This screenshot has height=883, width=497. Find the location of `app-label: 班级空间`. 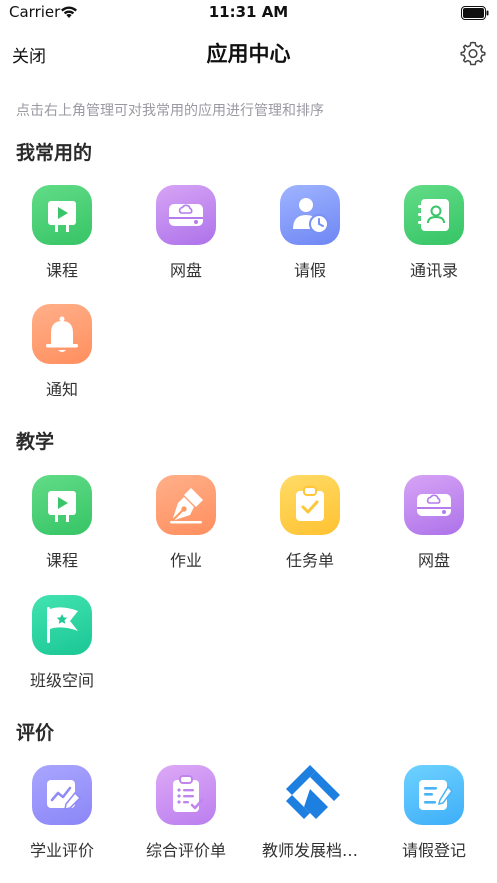

app-label: 班级空间 is located at coordinates (61, 680).